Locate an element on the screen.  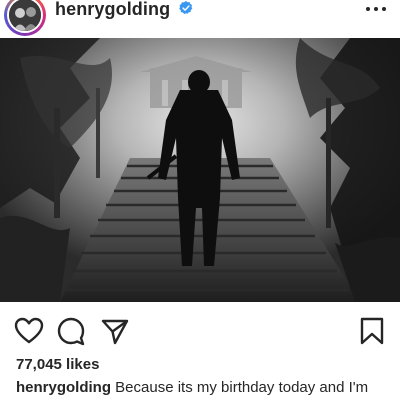
comment-icon is located at coordinates (71, 331).